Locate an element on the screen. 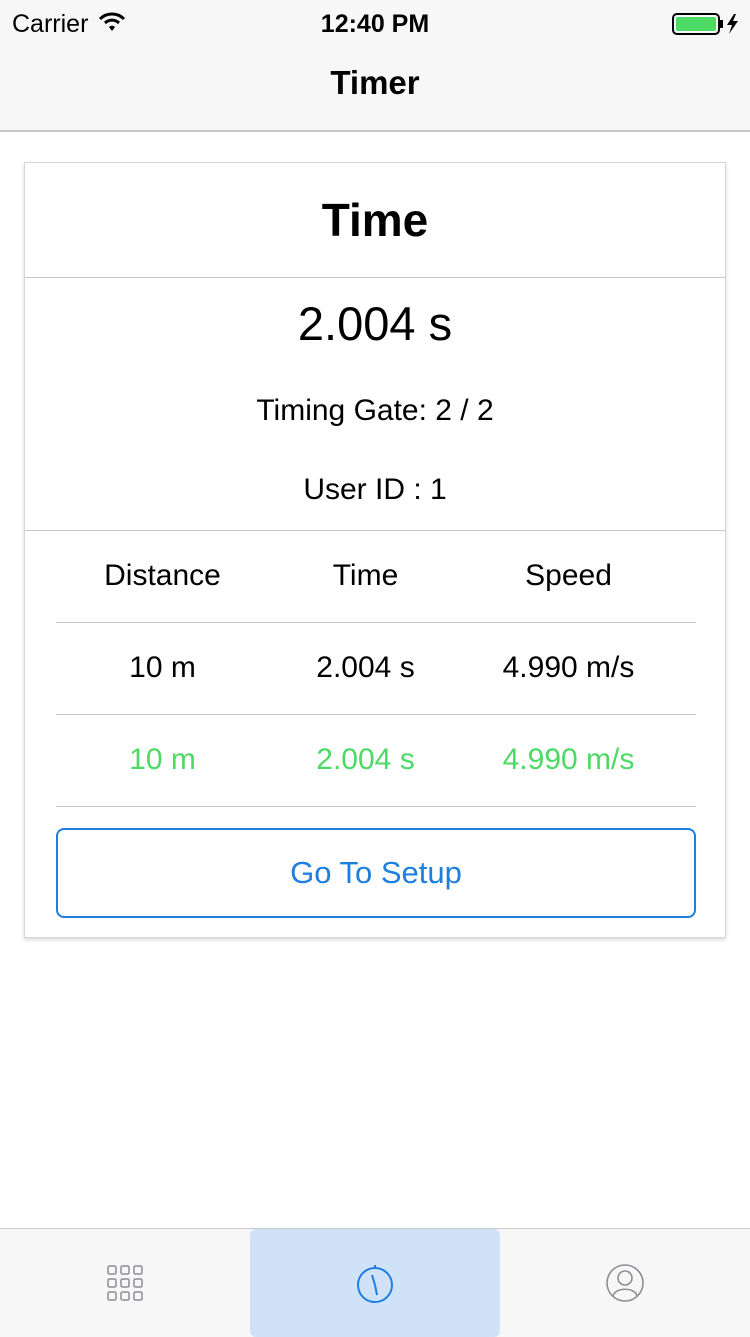  table-header: Distance Time Speed is located at coordinates (376, 589).